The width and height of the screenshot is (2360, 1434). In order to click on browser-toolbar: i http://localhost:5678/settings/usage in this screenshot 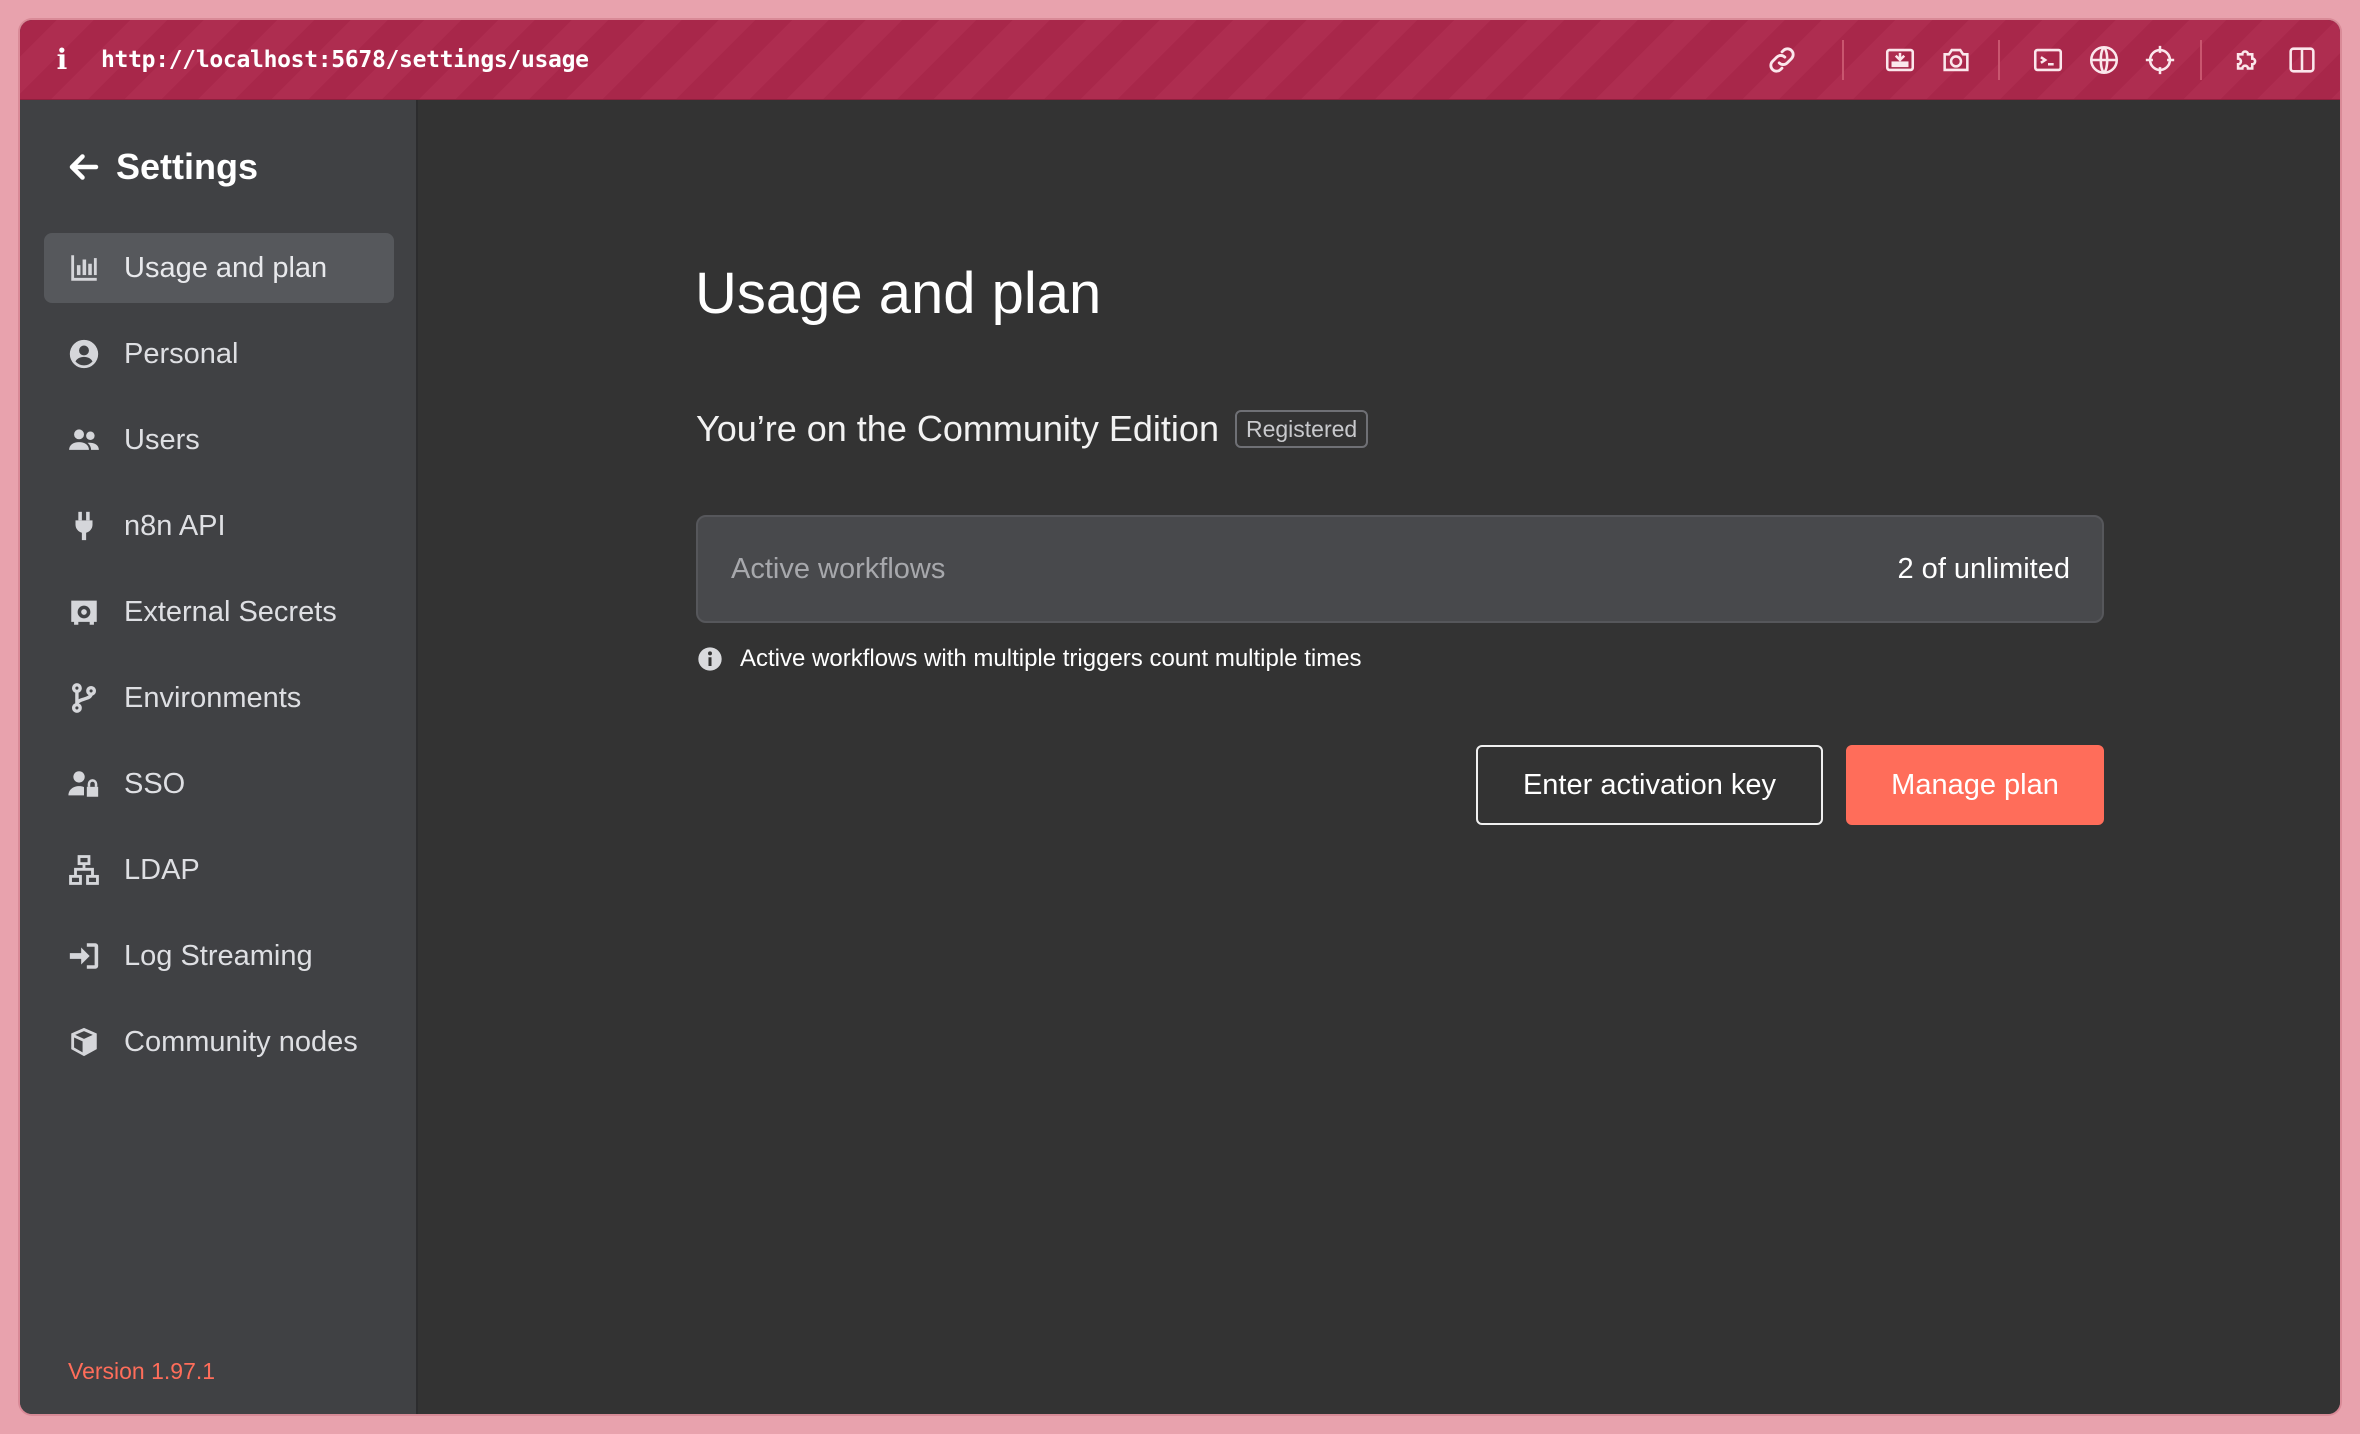, I will do `click(1180, 60)`.